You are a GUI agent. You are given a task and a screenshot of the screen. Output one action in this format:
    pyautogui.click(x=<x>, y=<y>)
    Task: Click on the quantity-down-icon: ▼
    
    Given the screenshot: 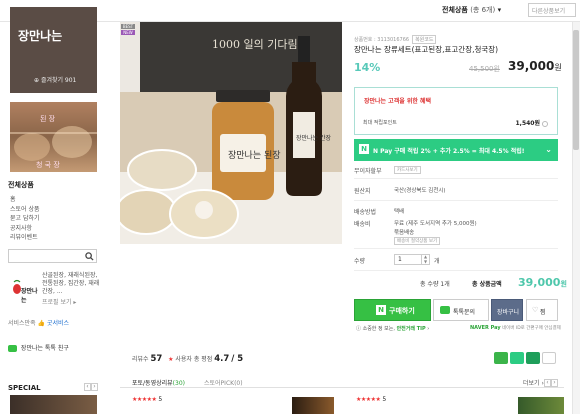 What is the action you would take?
    pyautogui.click(x=425, y=262)
    